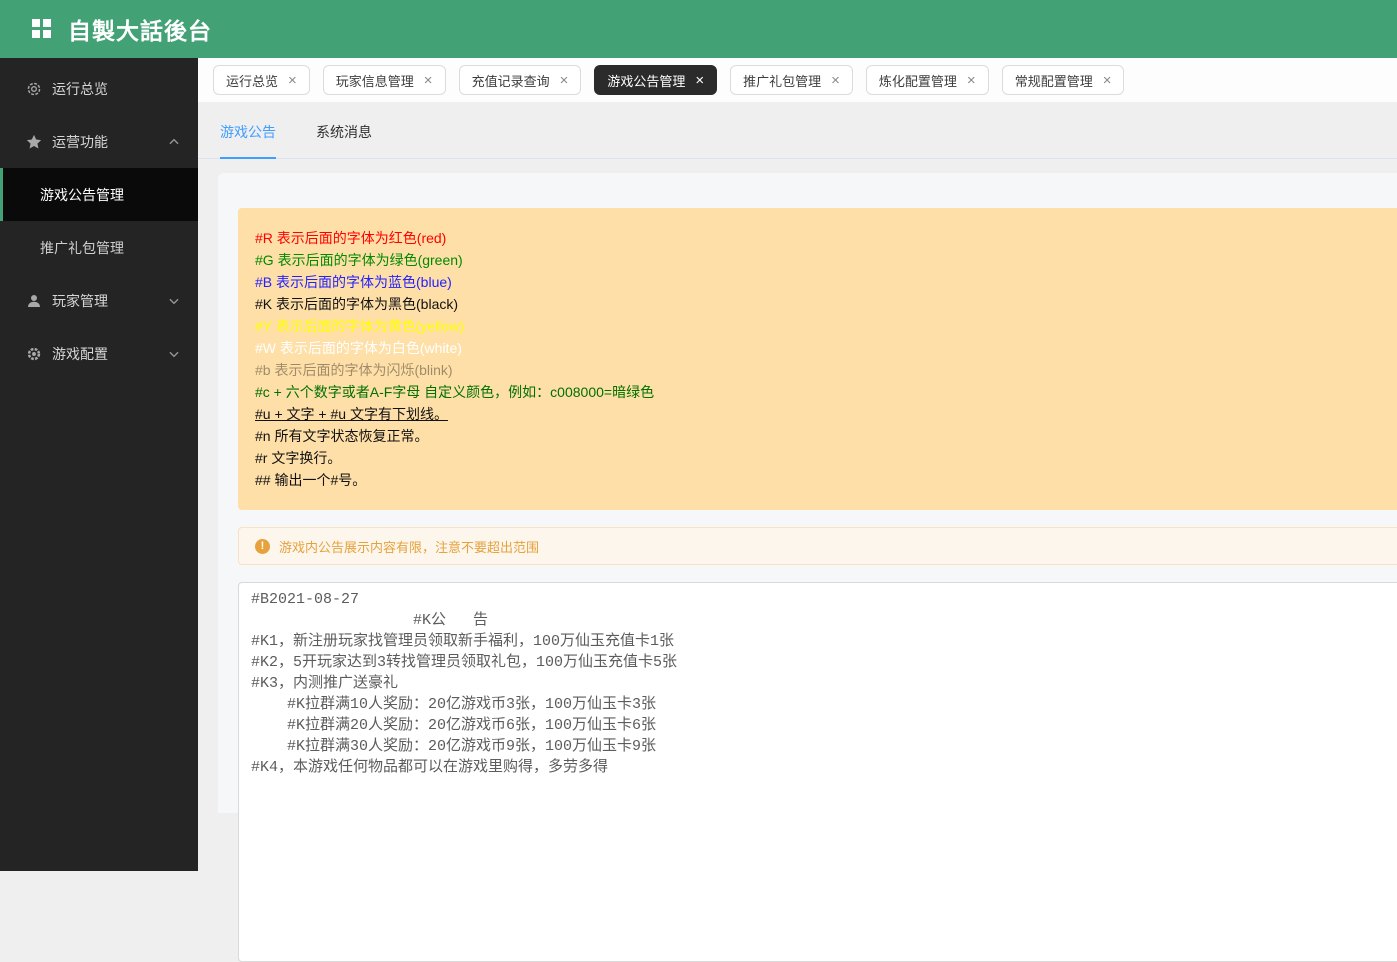  What do you see at coordinates (80, 88) in the screenshot?
I see `sidebar-item-label: 运行总览` at bounding box center [80, 88].